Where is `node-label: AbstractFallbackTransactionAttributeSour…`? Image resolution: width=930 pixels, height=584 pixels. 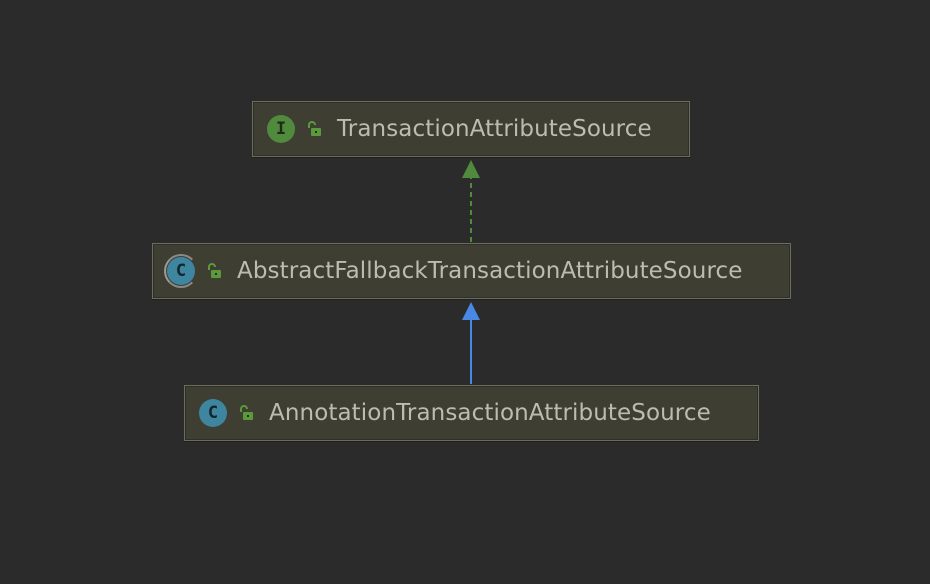 node-label: AbstractFallbackTransactionAttributeSour… is located at coordinates (490, 271).